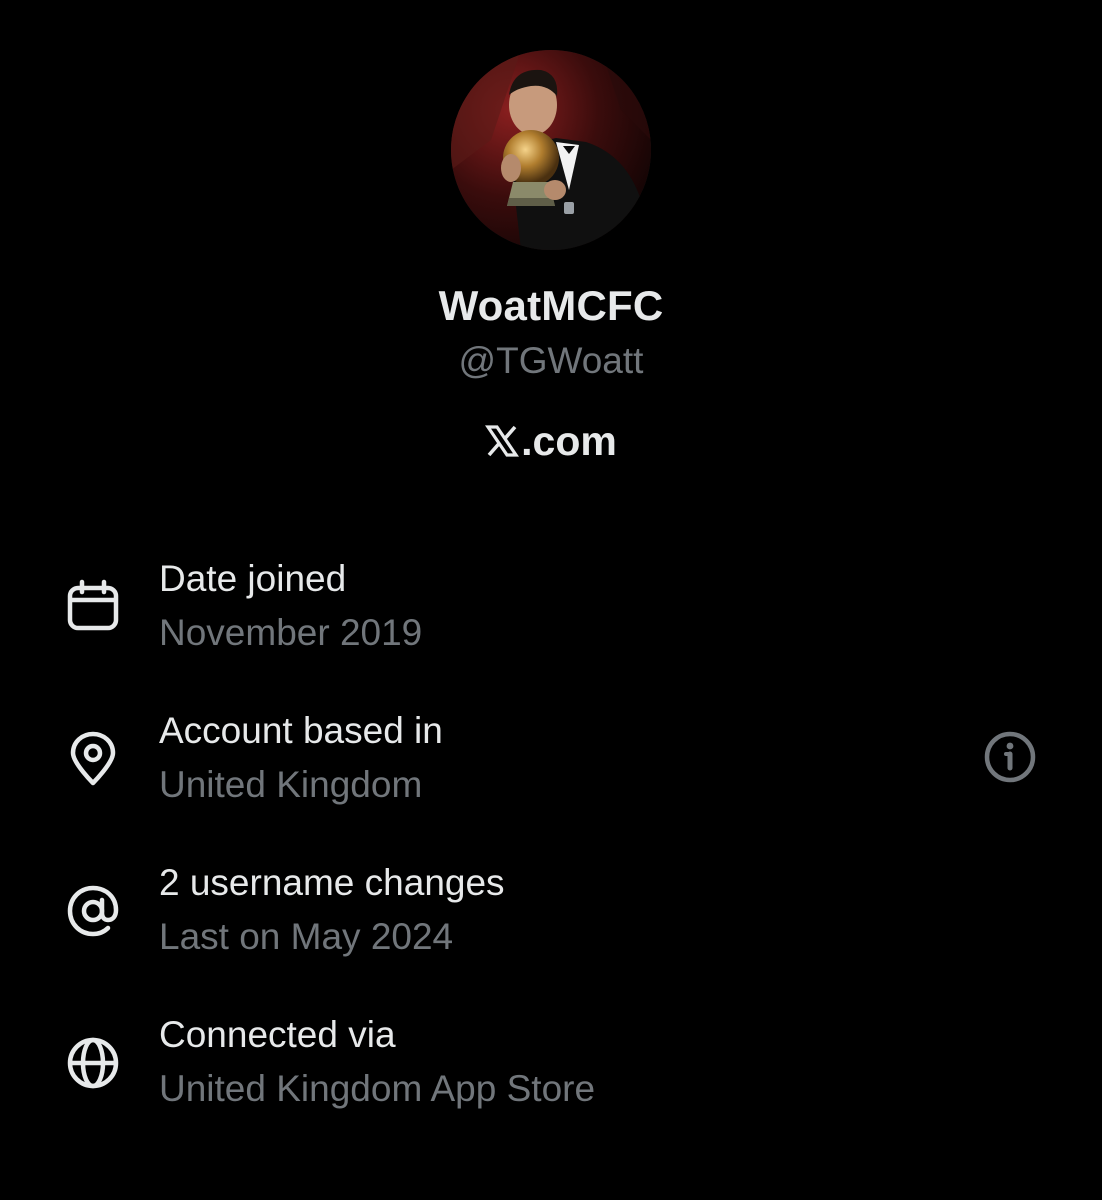 Image resolution: width=1102 pixels, height=1200 pixels. What do you see at coordinates (551, 757) in the screenshot?
I see `info-row-account-based-in: Account based in United Kingdom` at bounding box center [551, 757].